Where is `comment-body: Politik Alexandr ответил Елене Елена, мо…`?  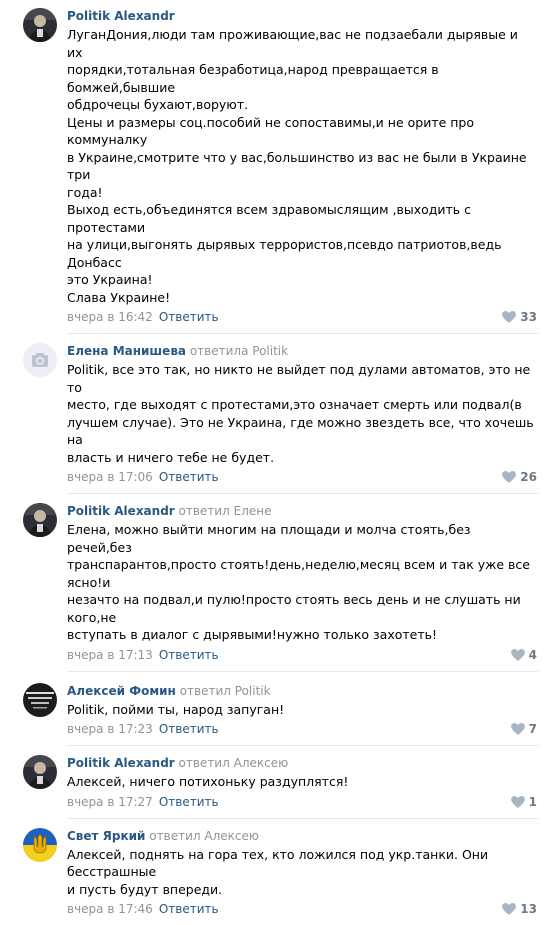
comment-body: Politik Alexandr ответил Елене Елена, мо… is located at coordinates (302, 583).